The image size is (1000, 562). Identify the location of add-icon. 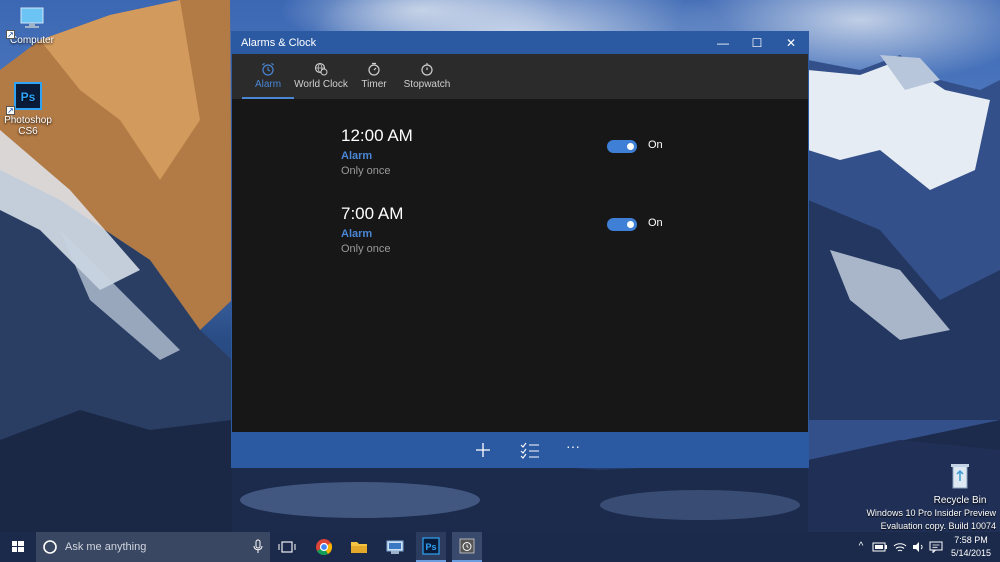
(483, 450).